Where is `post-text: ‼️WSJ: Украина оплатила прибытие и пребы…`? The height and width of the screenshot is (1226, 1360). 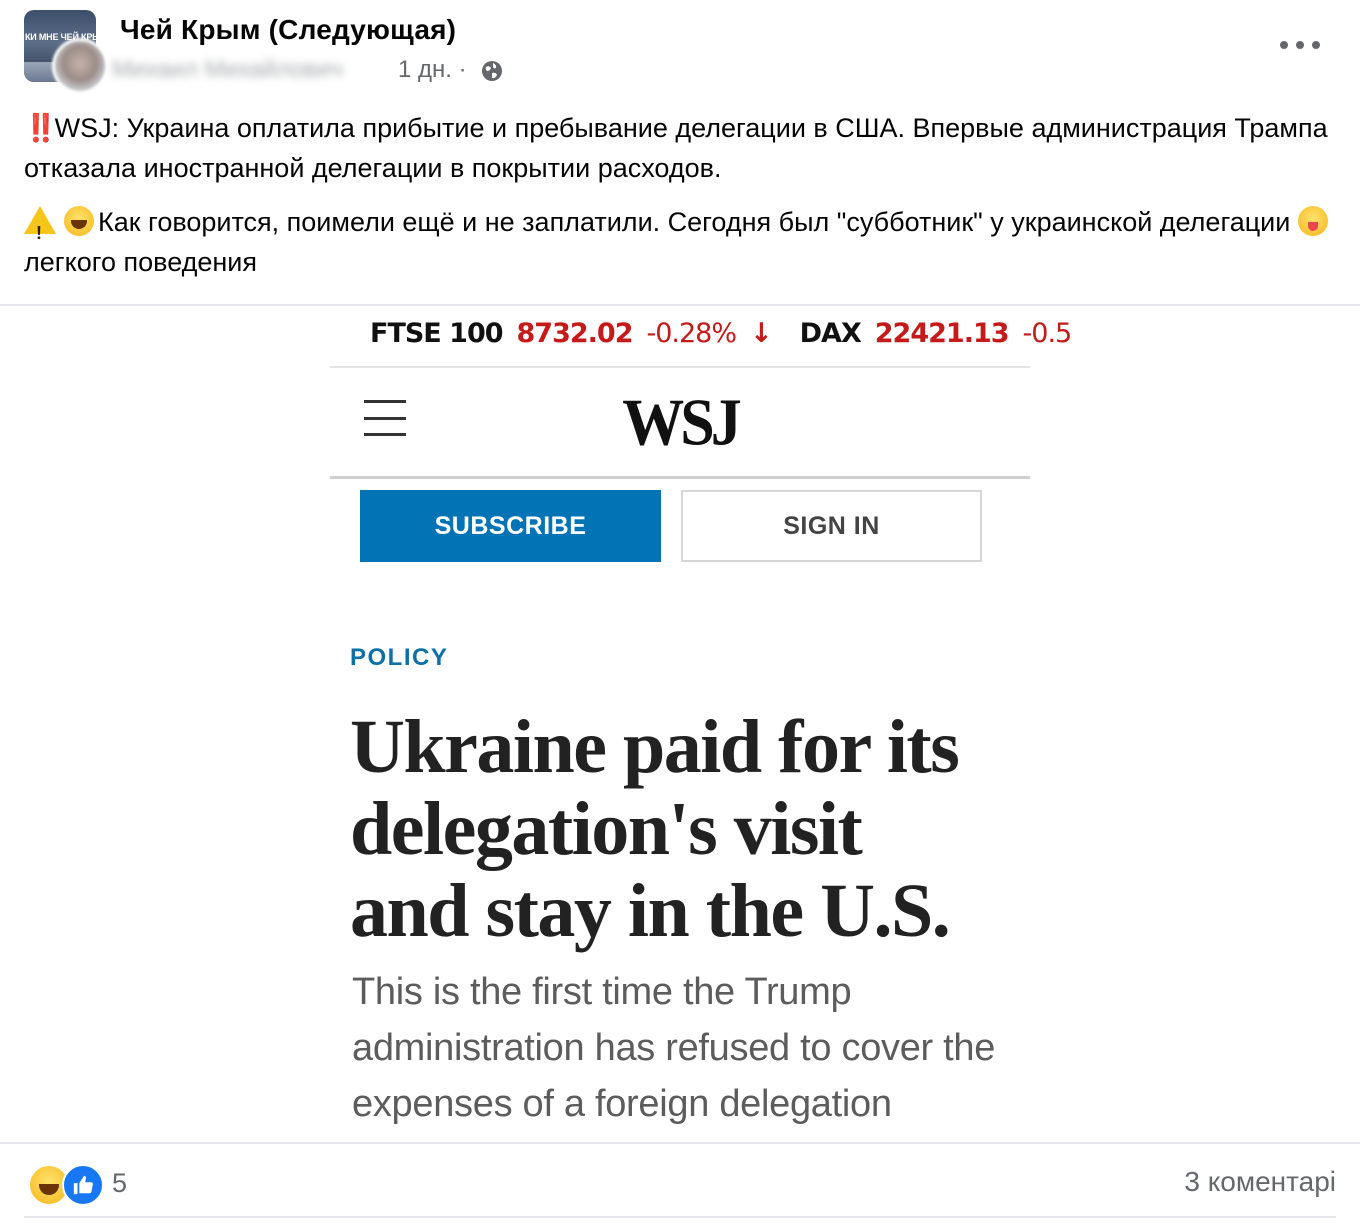 post-text: ‼️WSJ: Украина оплатила прибытие и пребы… is located at coordinates (684, 202).